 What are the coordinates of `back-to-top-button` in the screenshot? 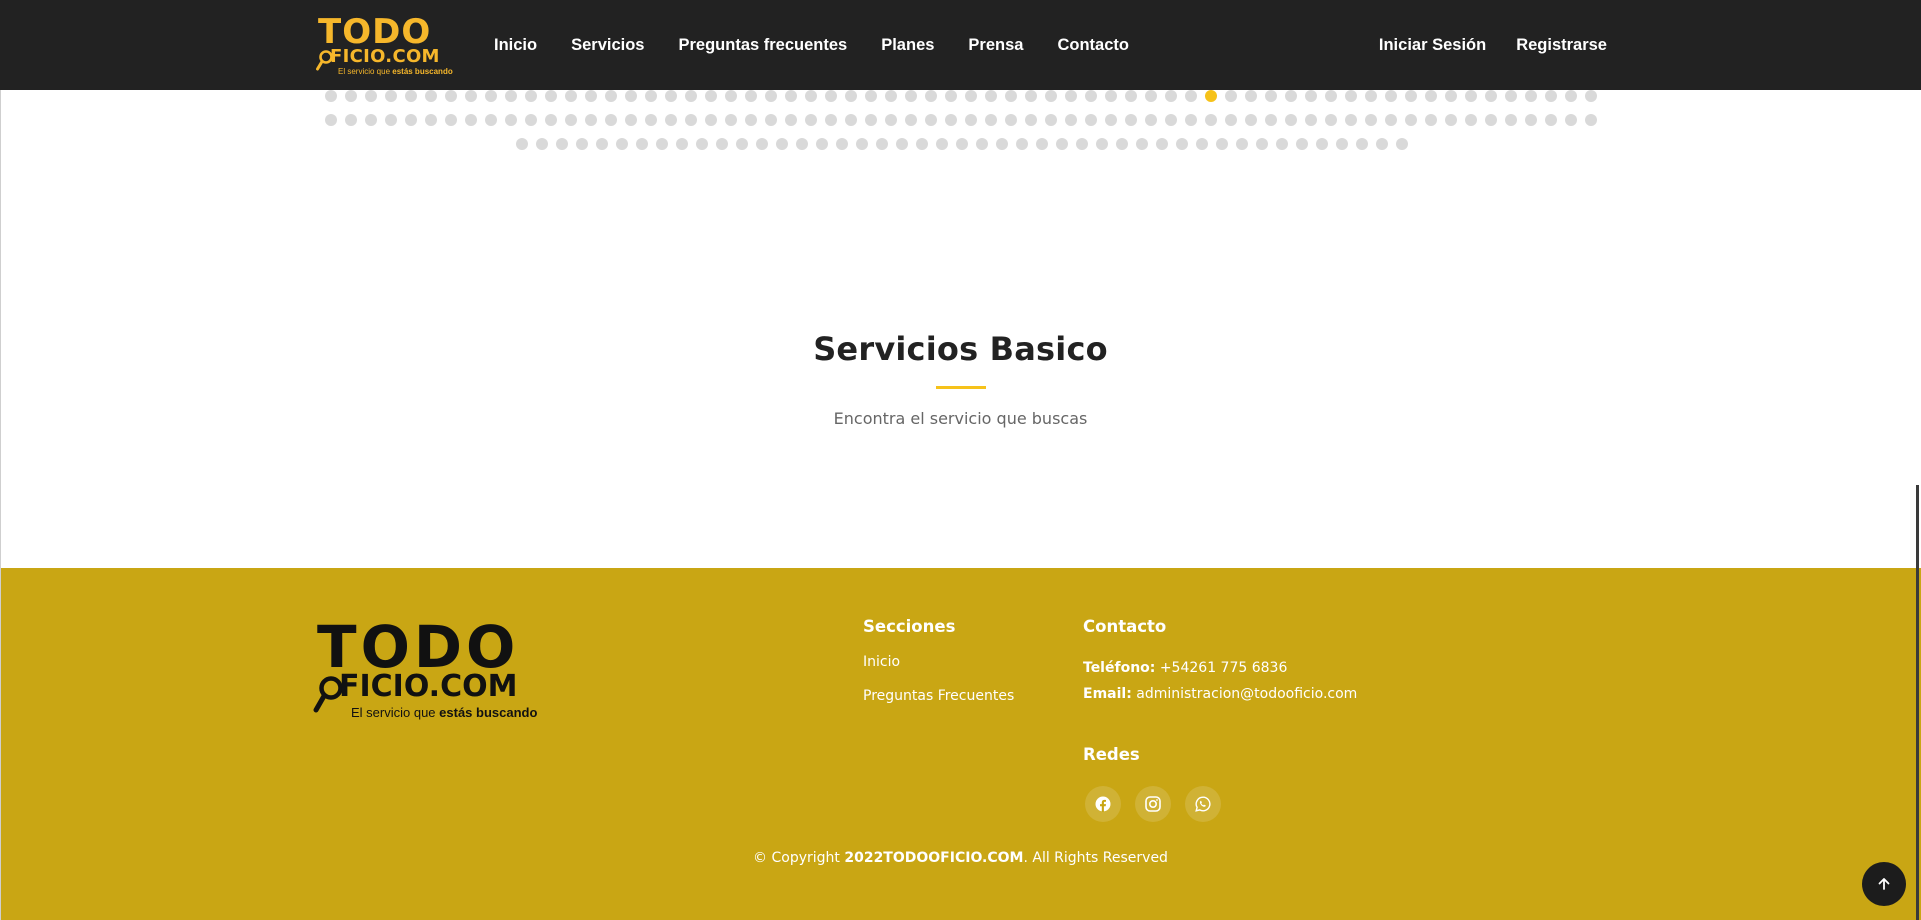 It's located at (1884, 884).